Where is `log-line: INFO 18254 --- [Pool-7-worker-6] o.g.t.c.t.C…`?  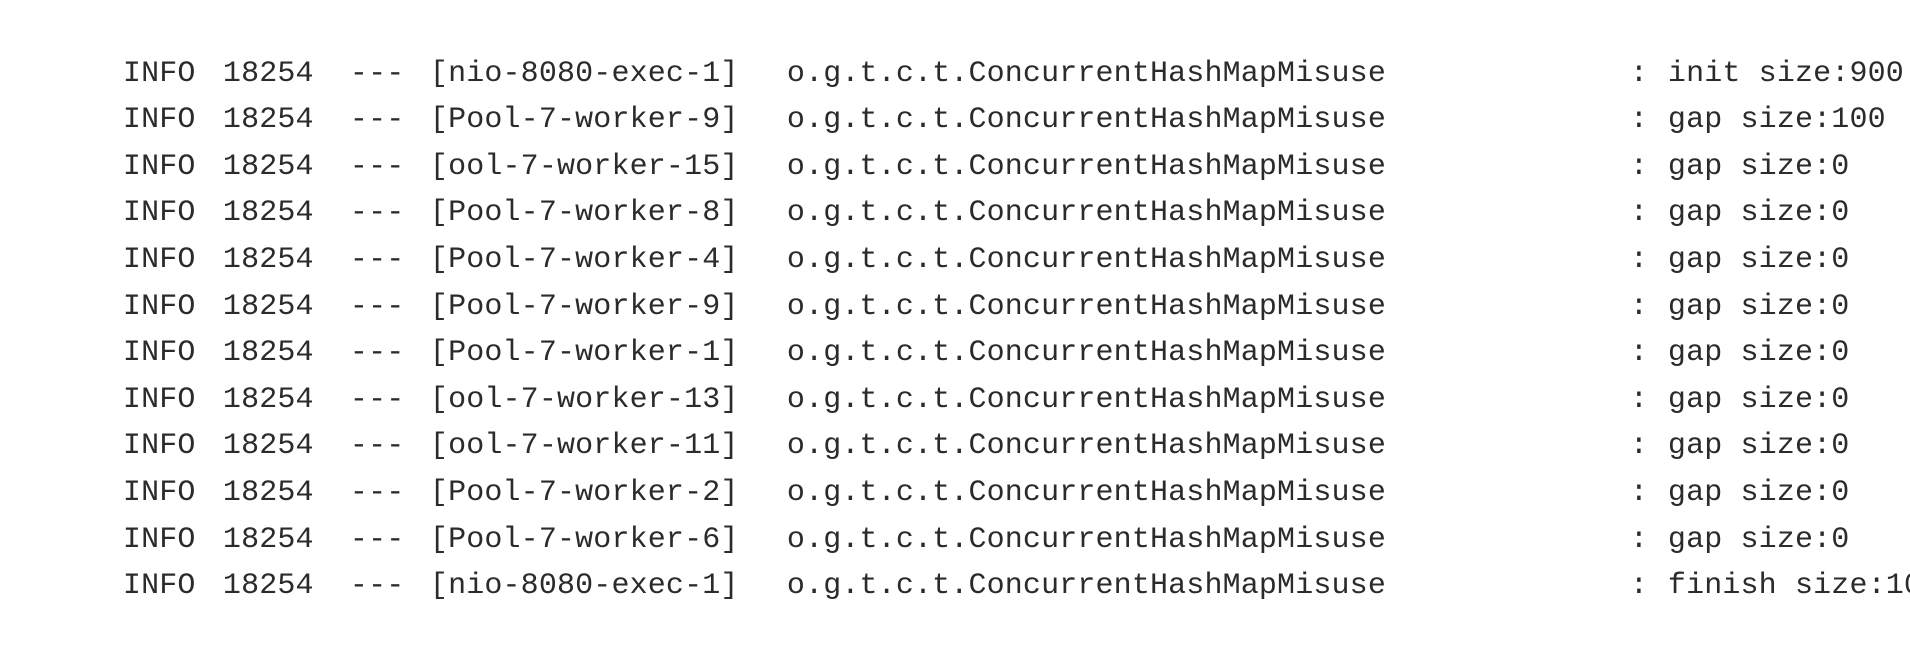
log-line: INFO 18254 --- [Pool-7-worker-6] o.g.t.c.t.C… is located at coordinates (962, 513).